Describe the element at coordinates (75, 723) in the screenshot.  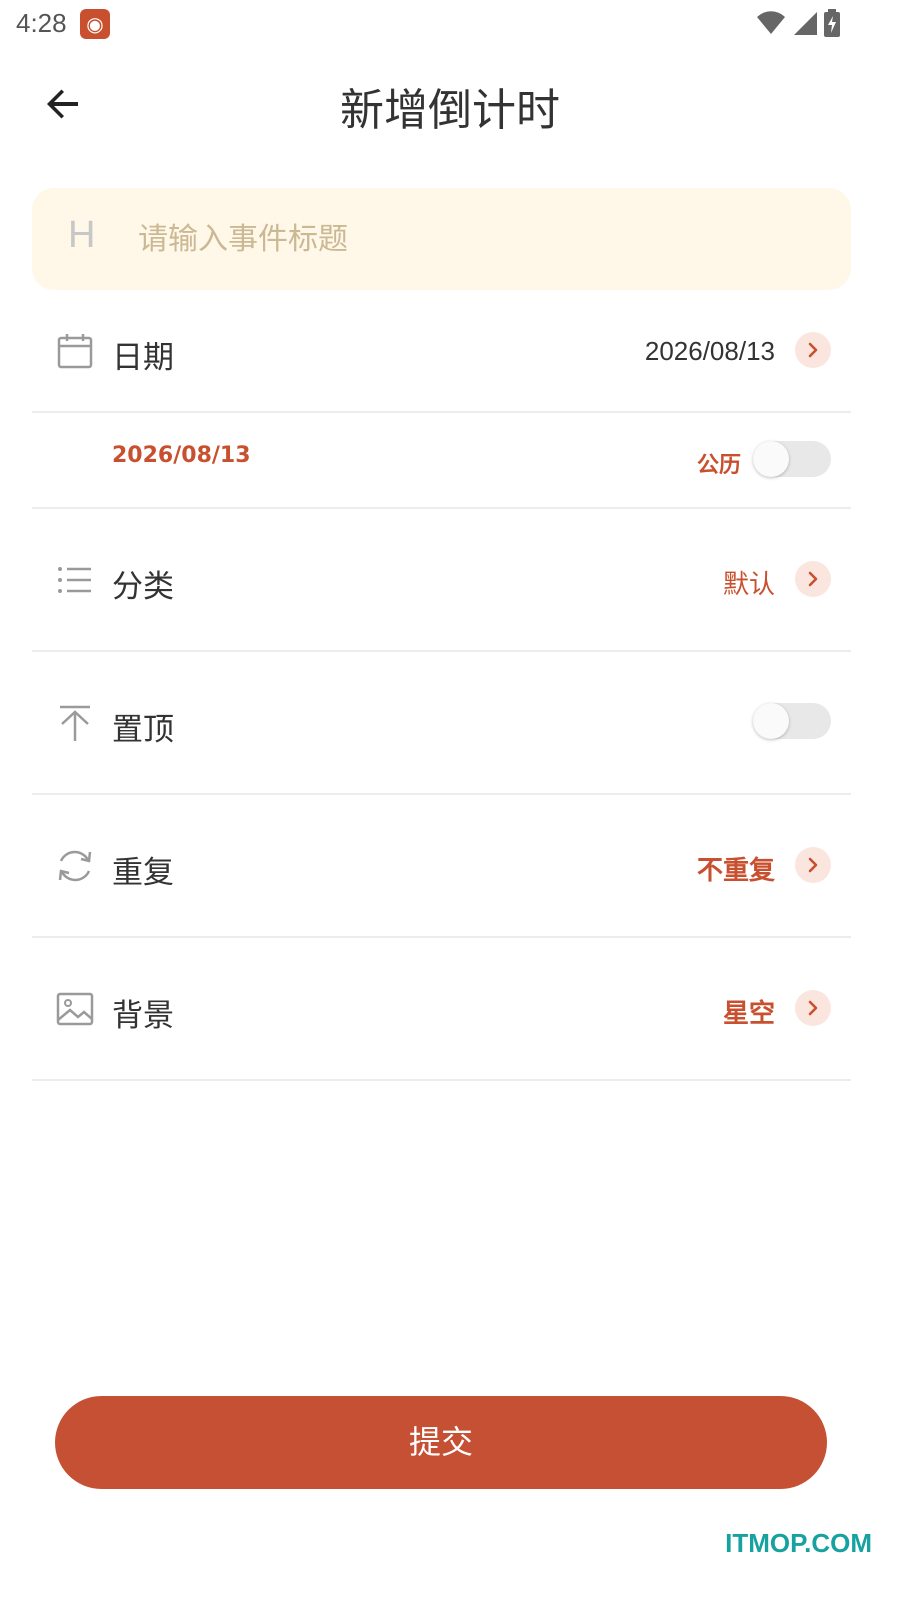
I see `pin-top-icon` at that location.